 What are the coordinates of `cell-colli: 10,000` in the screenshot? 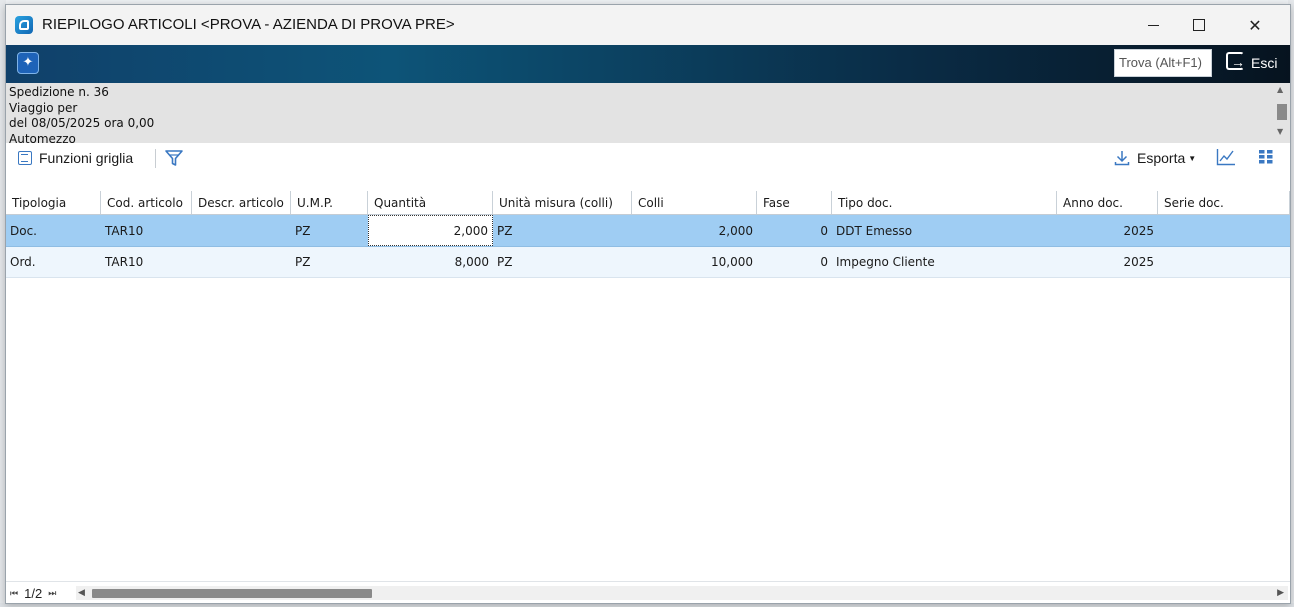 It's located at (694, 262).